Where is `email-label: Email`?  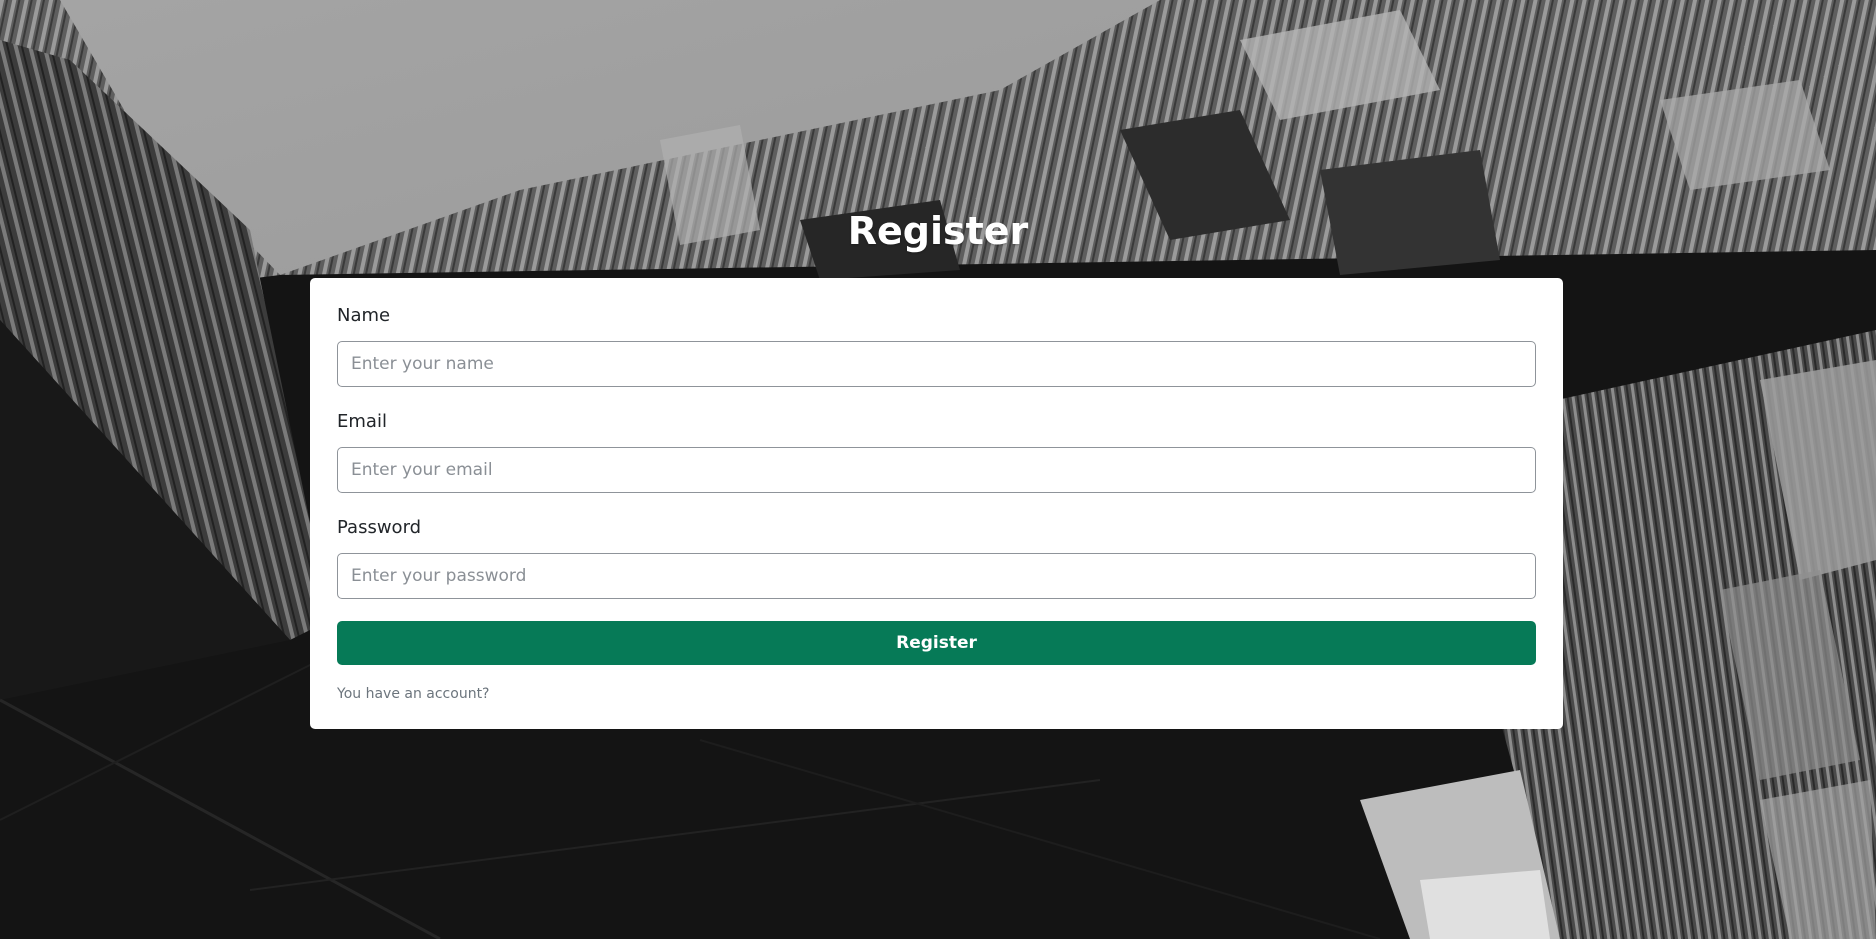
email-label: Email is located at coordinates (362, 421).